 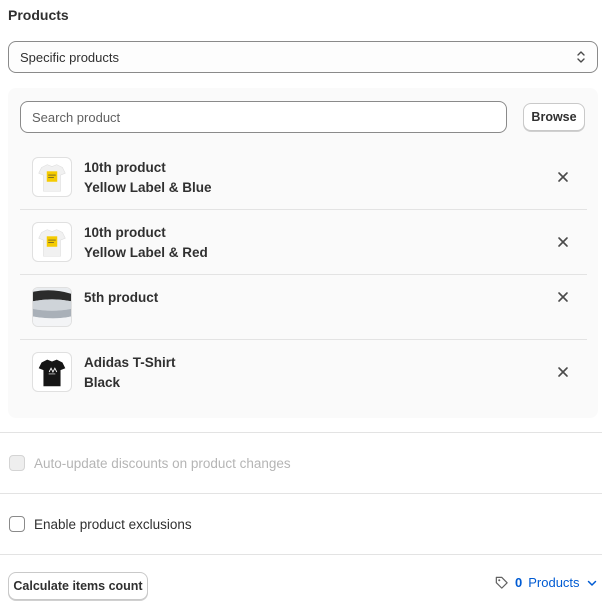 I want to click on select-chevron-icon, so click(x=581, y=57).